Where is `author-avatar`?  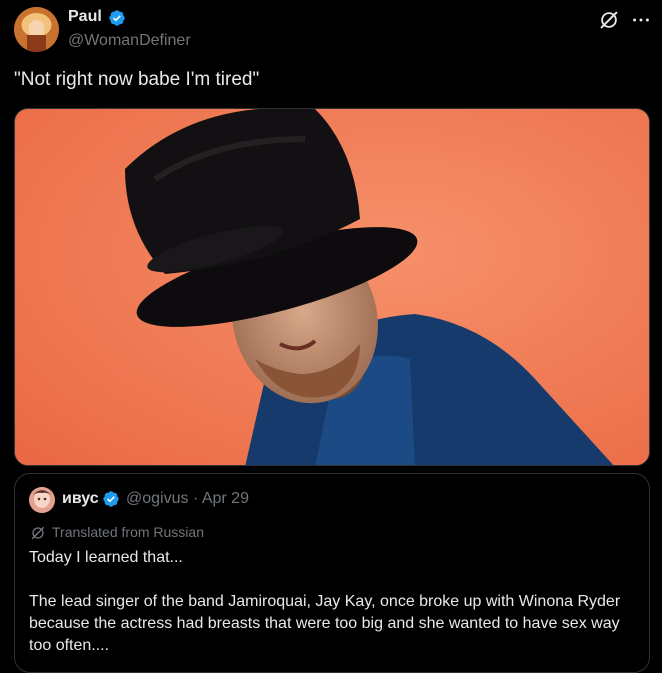
author-avatar is located at coordinates (36, 29).